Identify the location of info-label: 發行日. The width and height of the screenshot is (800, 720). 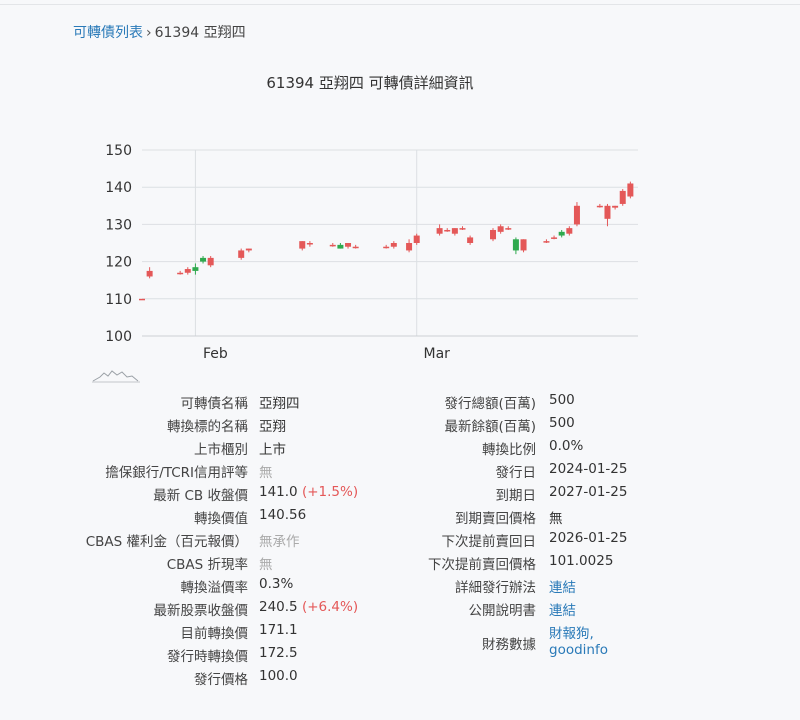
(516, 473).